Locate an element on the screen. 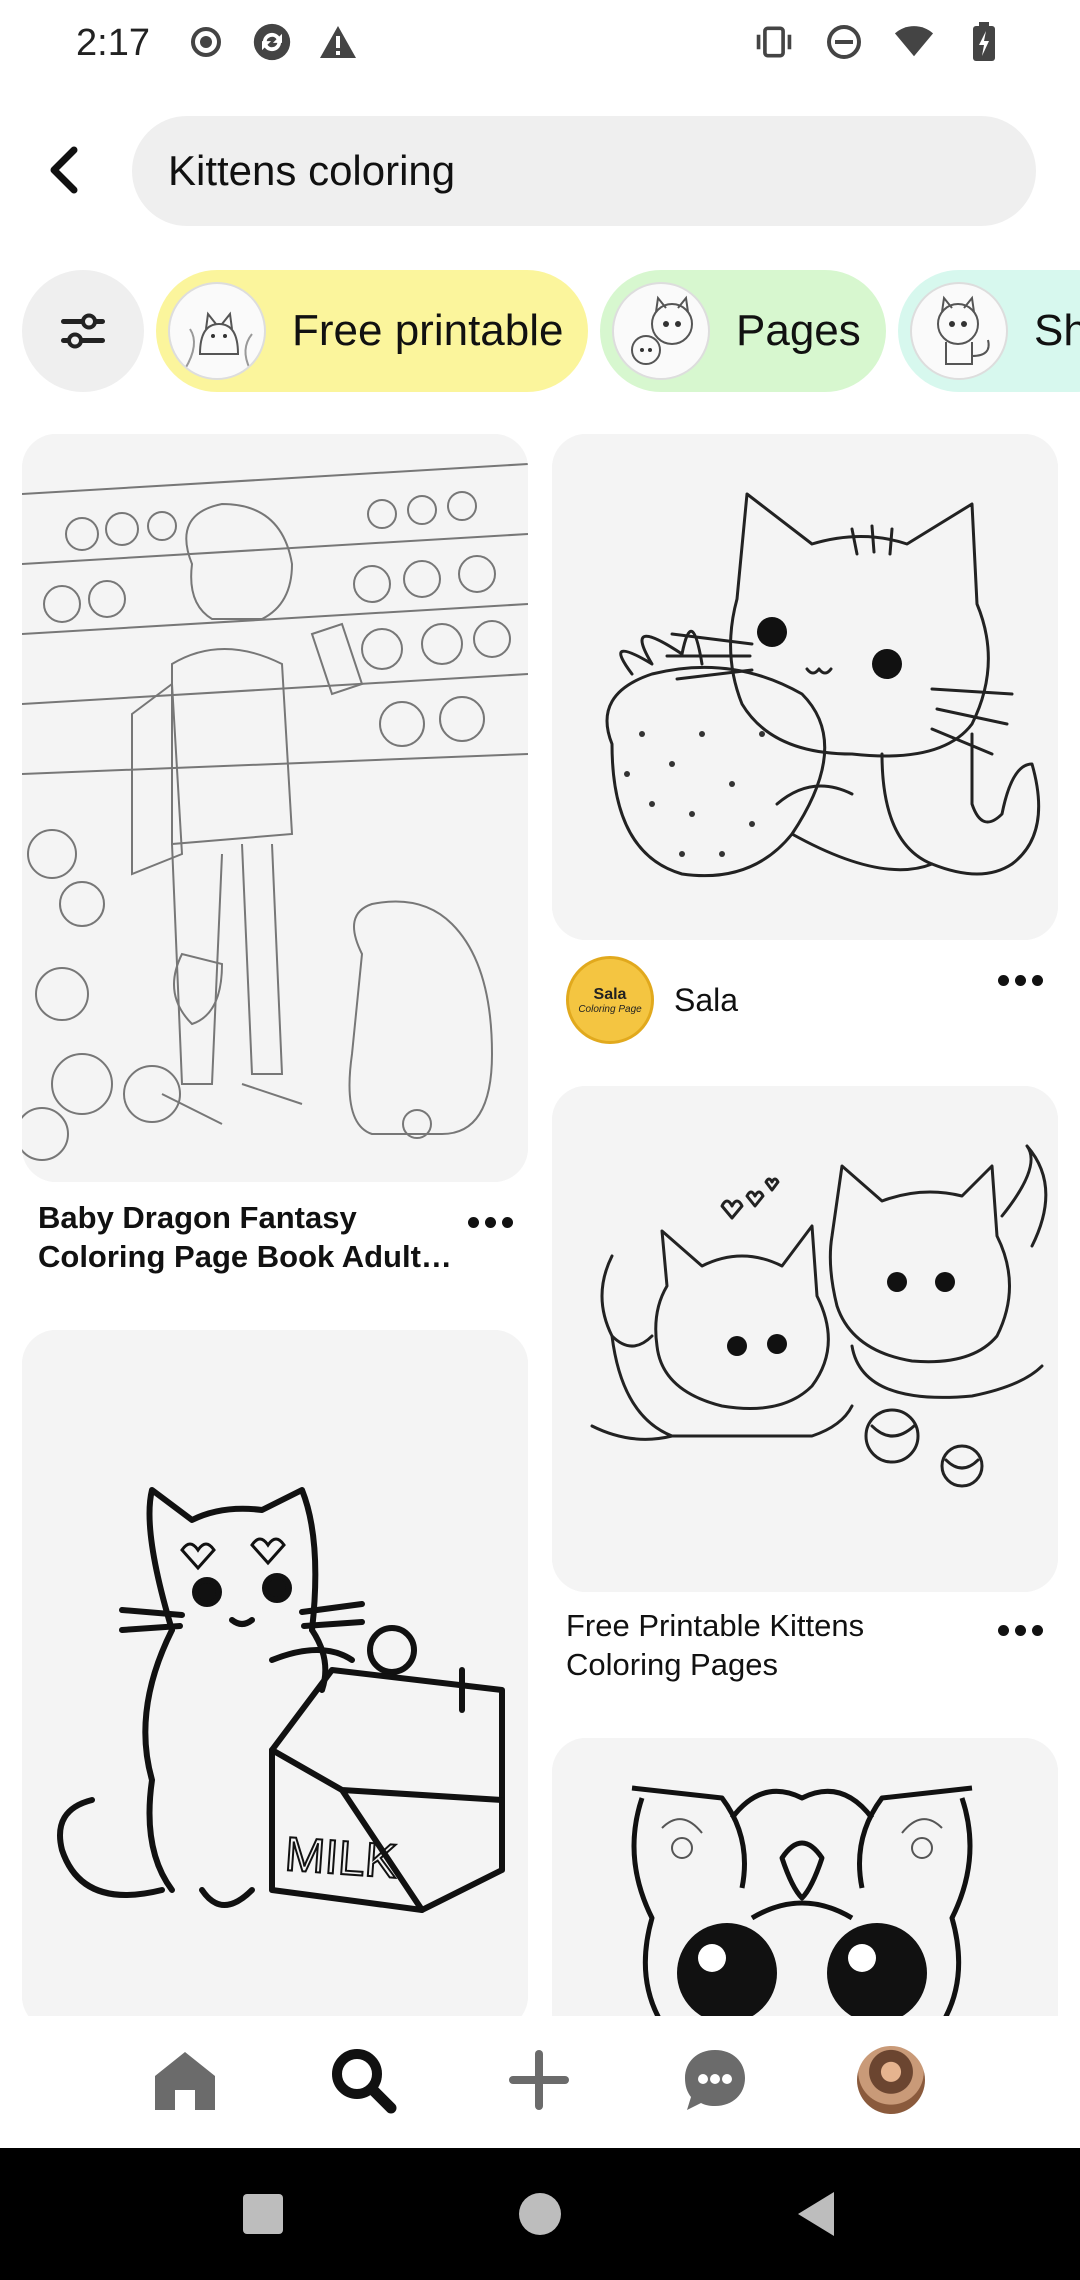  pin-image-cat-milk: MILK is located at coordinates (275, 1673).